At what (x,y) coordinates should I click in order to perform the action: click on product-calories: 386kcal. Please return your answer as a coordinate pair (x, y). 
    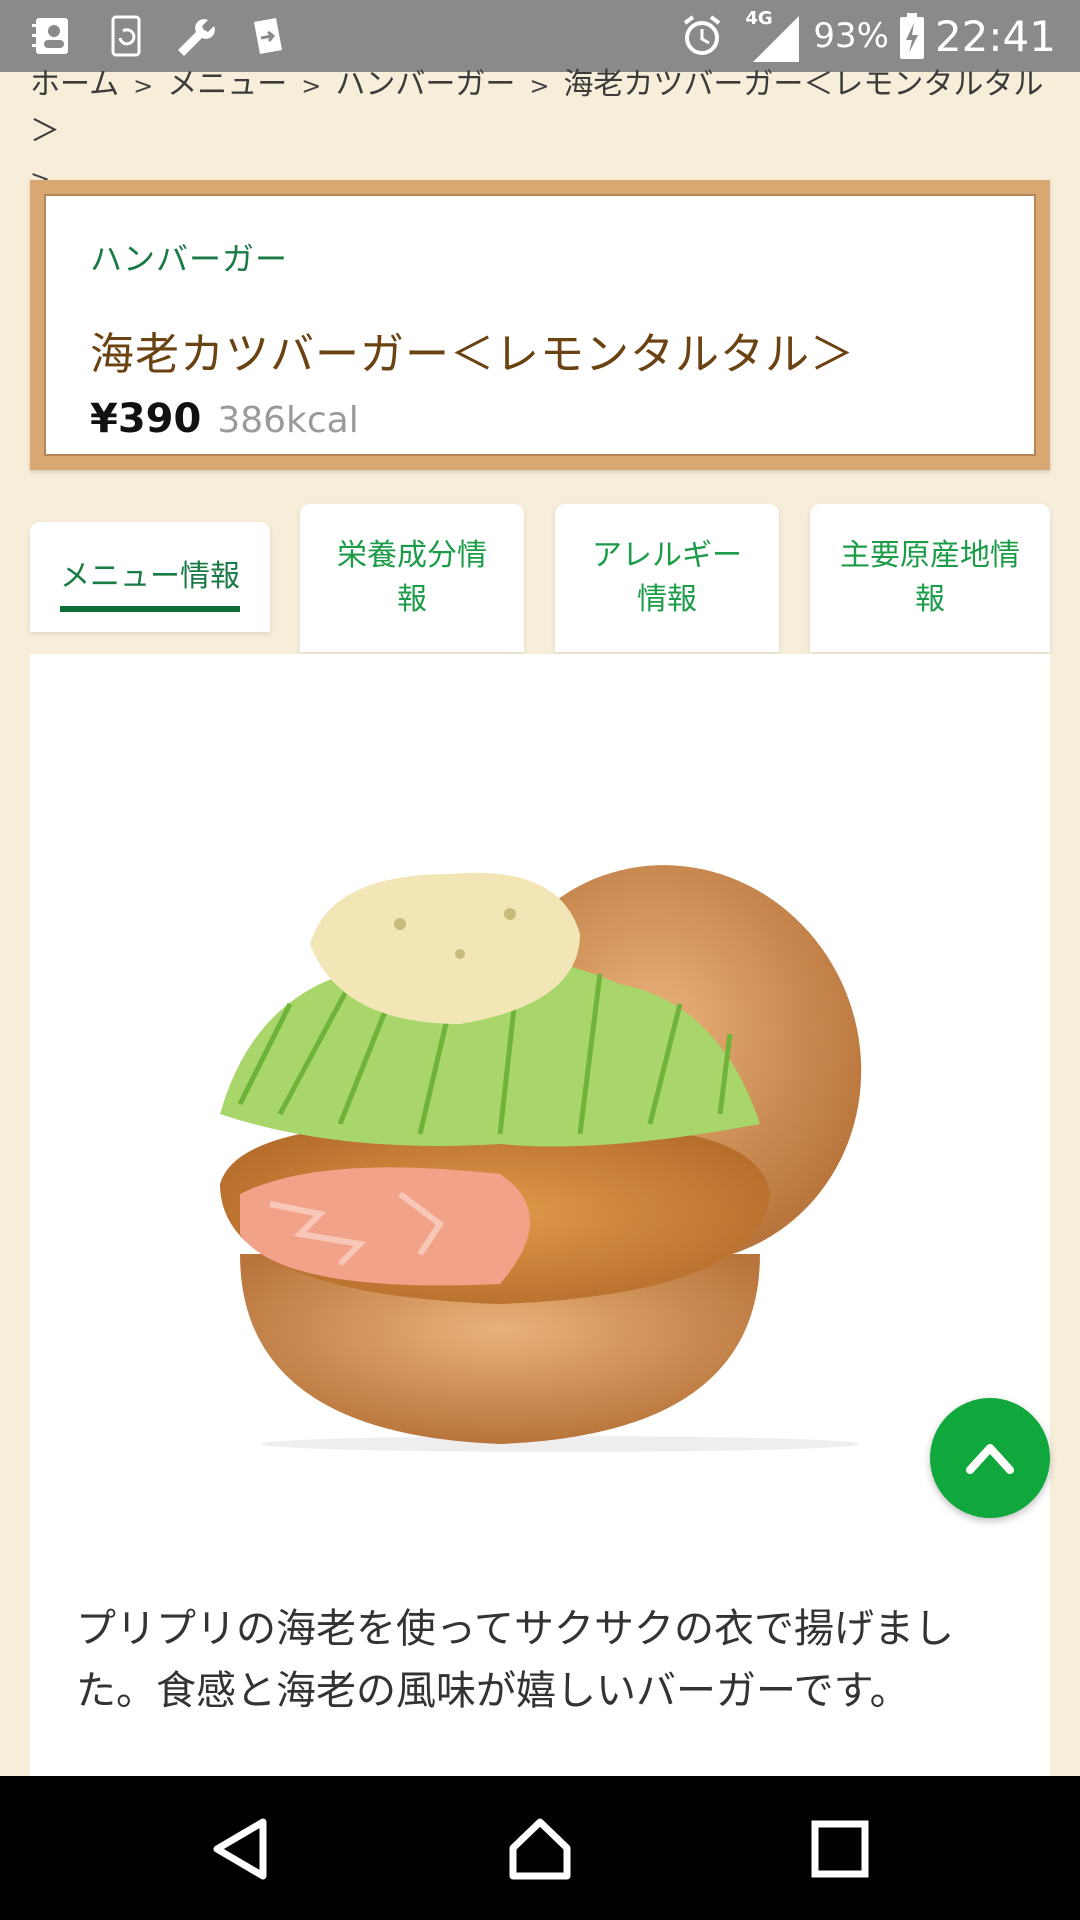
    Looking at the image, I should click on (288, 420).